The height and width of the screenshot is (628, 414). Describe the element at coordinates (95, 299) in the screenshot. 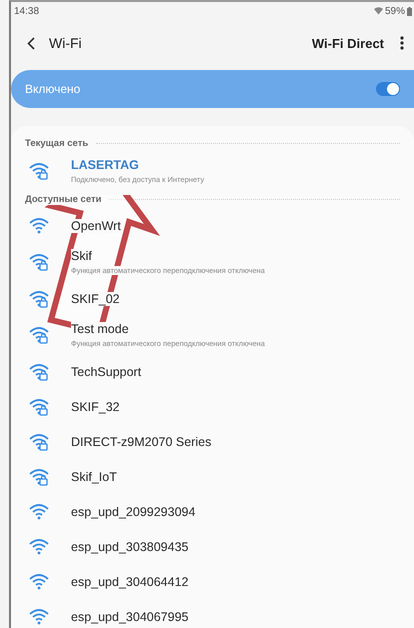

I see `network-name: SKIF_02` at that location.